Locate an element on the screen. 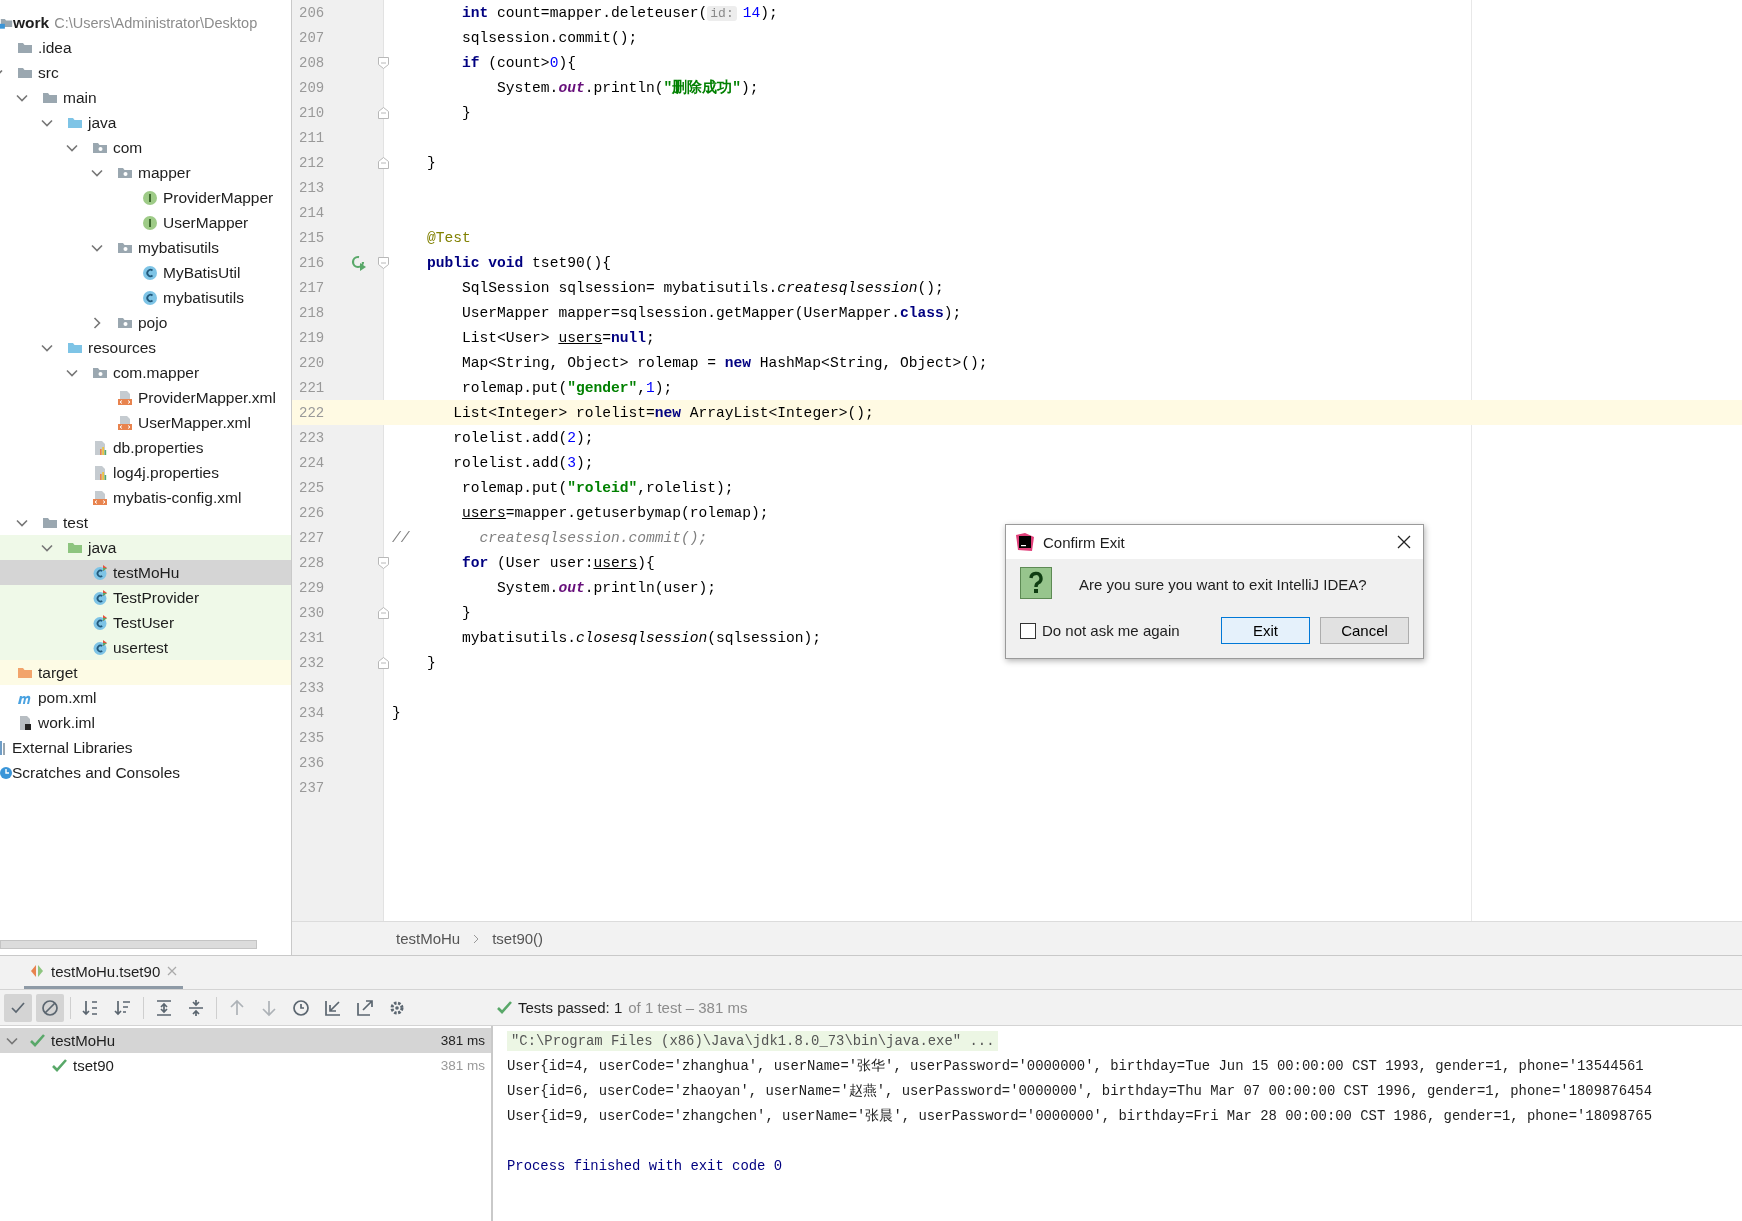 This screenshot has width=1742, height=1221. line-number: 214 is located at coordinates (312, 212).